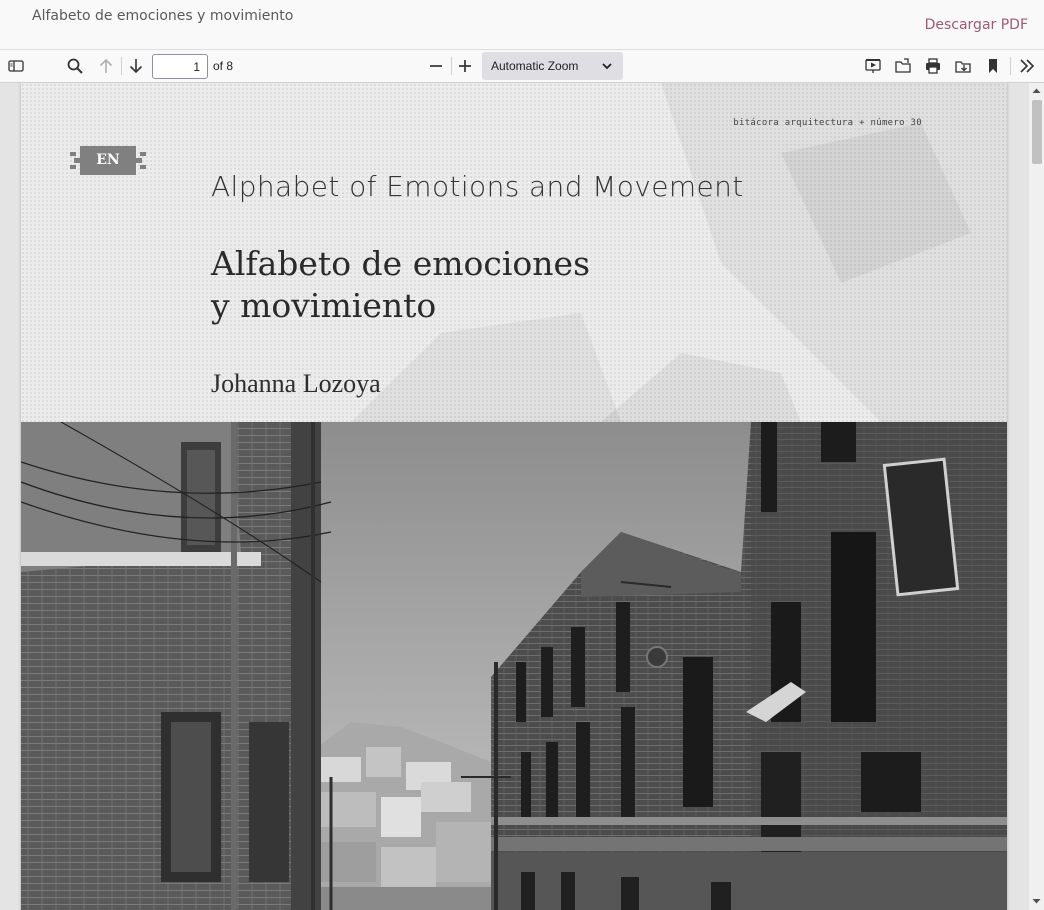 Image resolution: width=1044 pixels, height=910 pixels. Describe the element at coordinates (1037, 132) in the screenshot. I see `scrollbar-thumb` at that location.